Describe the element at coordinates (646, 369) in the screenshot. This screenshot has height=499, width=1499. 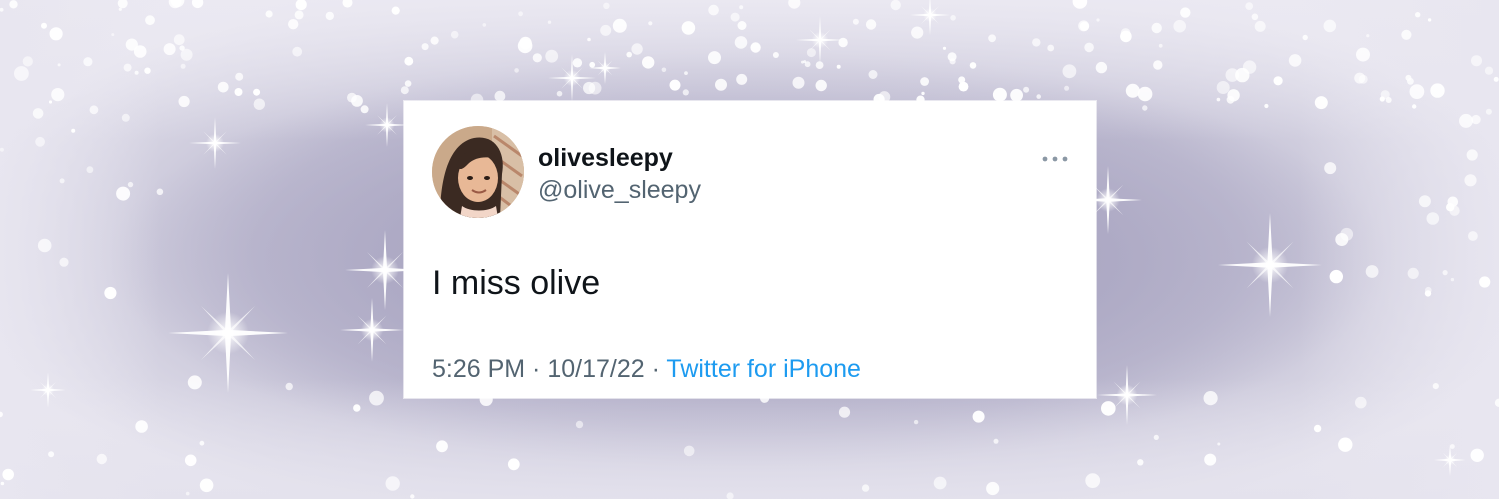
I see `tweet-metadata: 5:26 PM · 10/17/22 · Twitter for iPhone` at that location.